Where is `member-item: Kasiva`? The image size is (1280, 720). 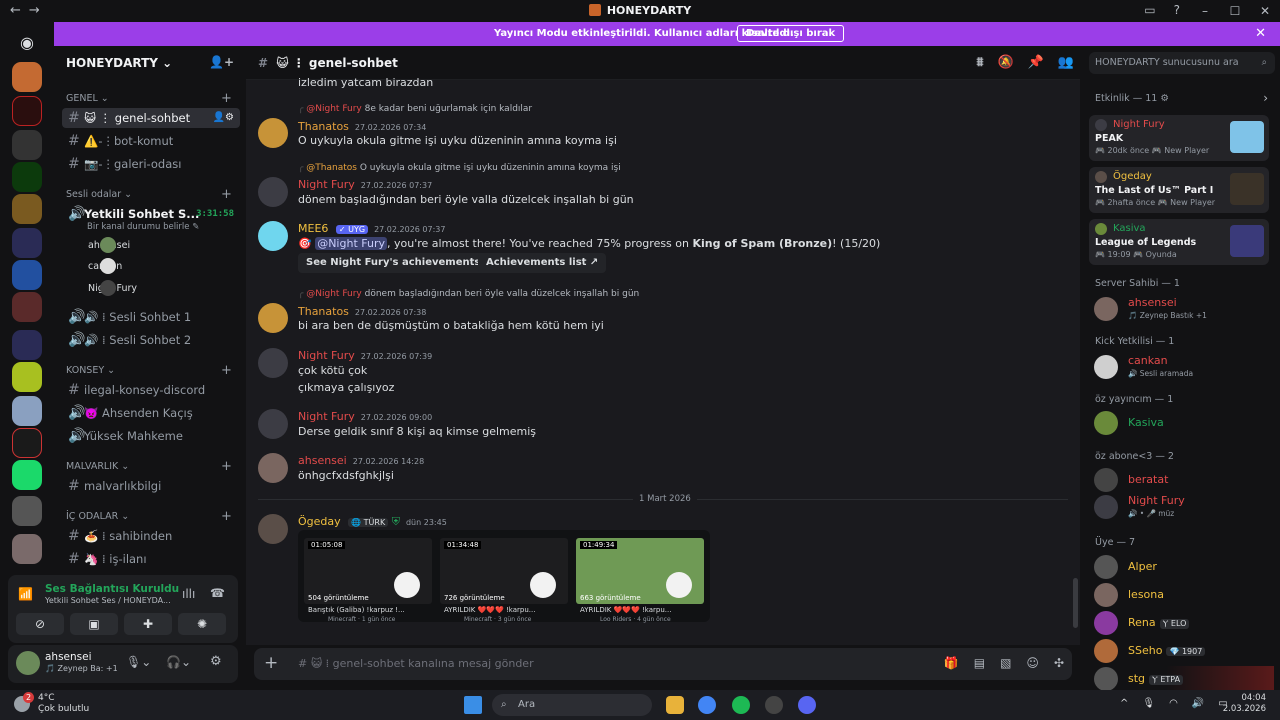
member-item: Kasiva is located at coordinates (1184, 423).